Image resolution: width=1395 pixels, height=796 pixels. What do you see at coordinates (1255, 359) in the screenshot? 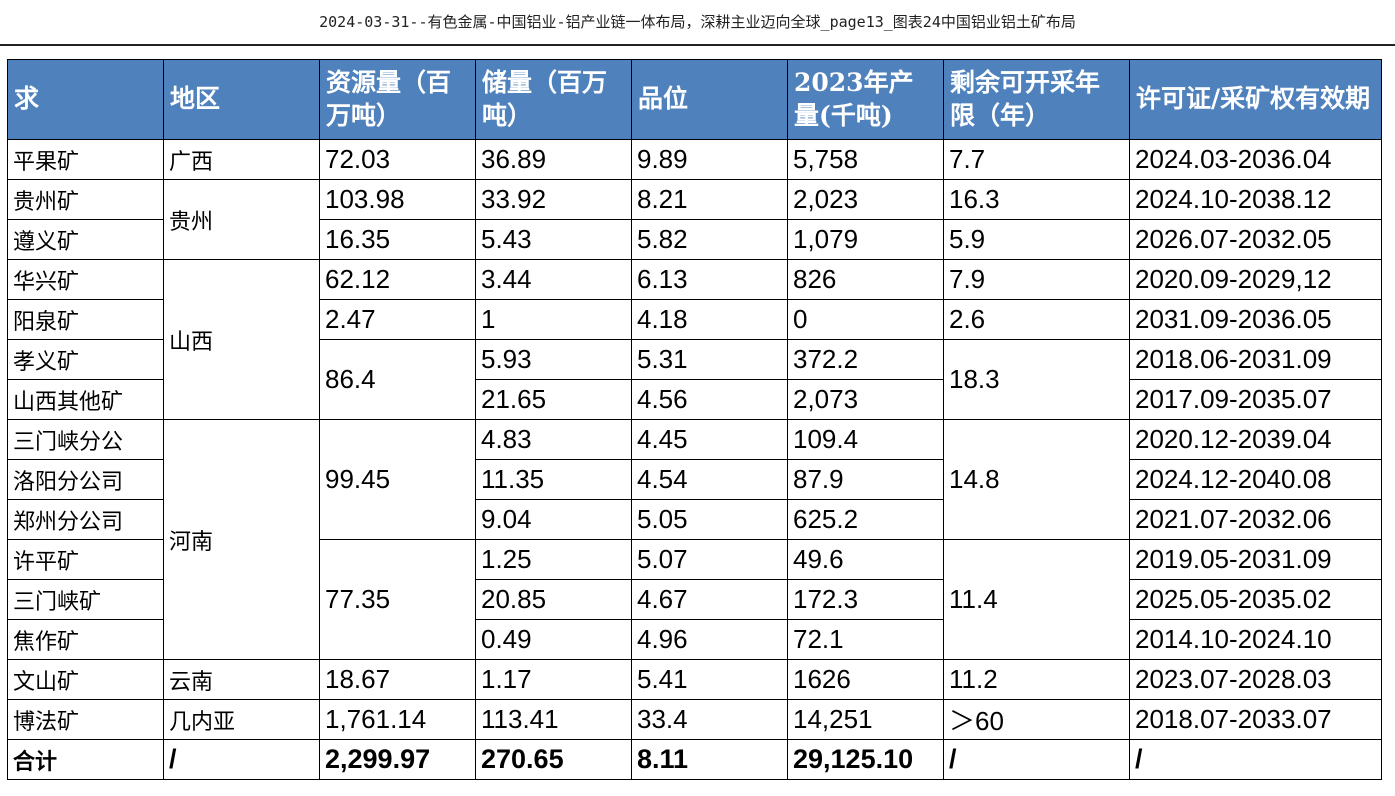
I see `cell-license: 2018.06-2031.09` at bounding box center [1255, 359].